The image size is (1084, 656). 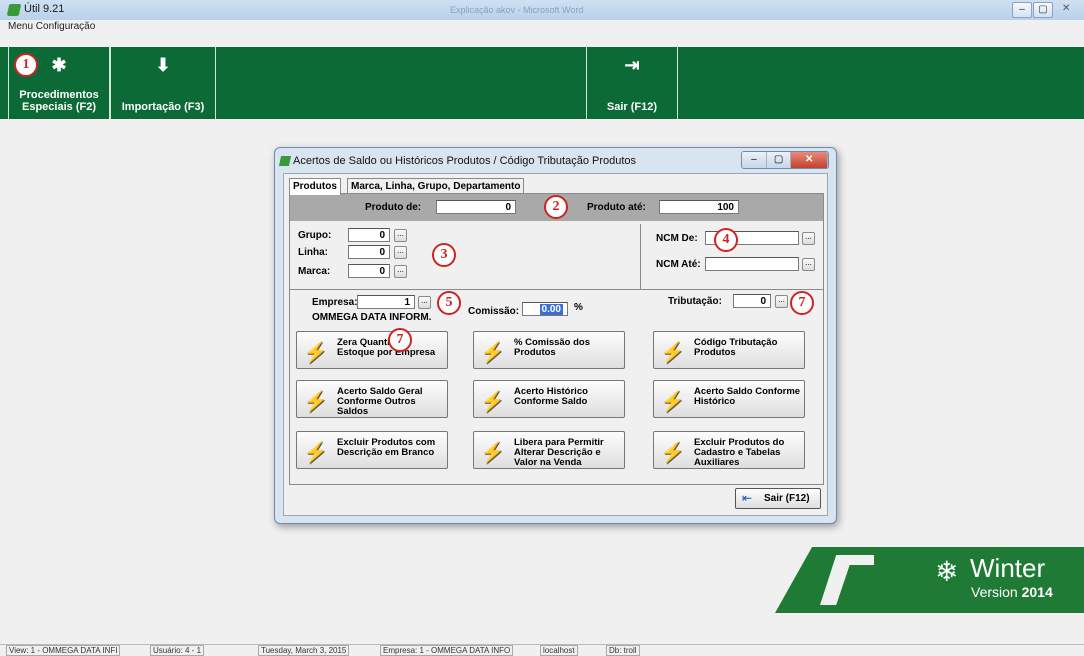 I want to click on tab-marca-linha: Marca, Linha, Grupo, Departamento, so click(x=436, y=186).